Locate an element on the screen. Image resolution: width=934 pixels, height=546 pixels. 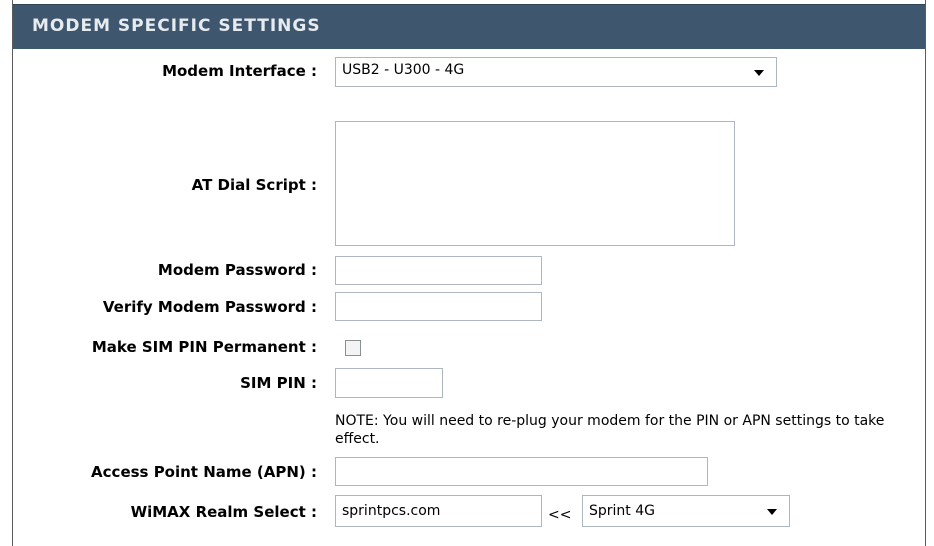
modem-interface-label: Modem Interface : is located at coordinates (239, 71).